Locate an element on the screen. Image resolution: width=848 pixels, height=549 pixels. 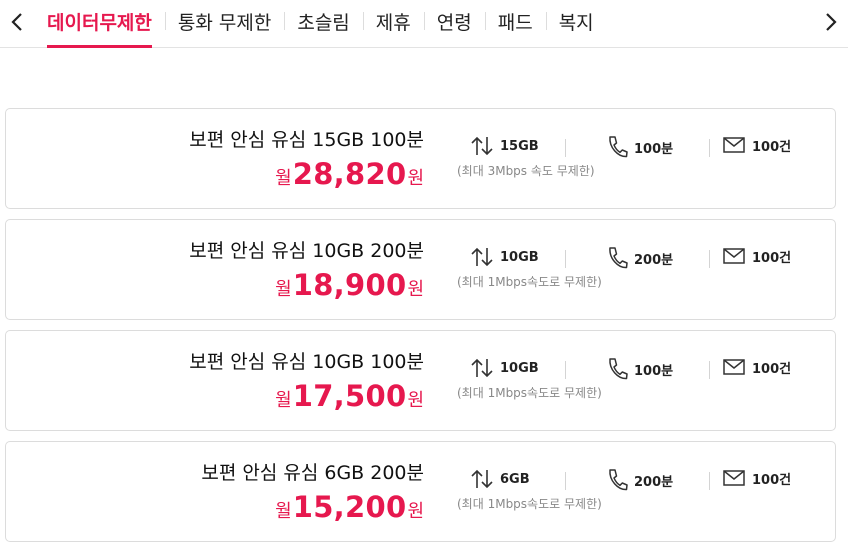
tab-pad: 패드 is located at coordinates (515, 24).